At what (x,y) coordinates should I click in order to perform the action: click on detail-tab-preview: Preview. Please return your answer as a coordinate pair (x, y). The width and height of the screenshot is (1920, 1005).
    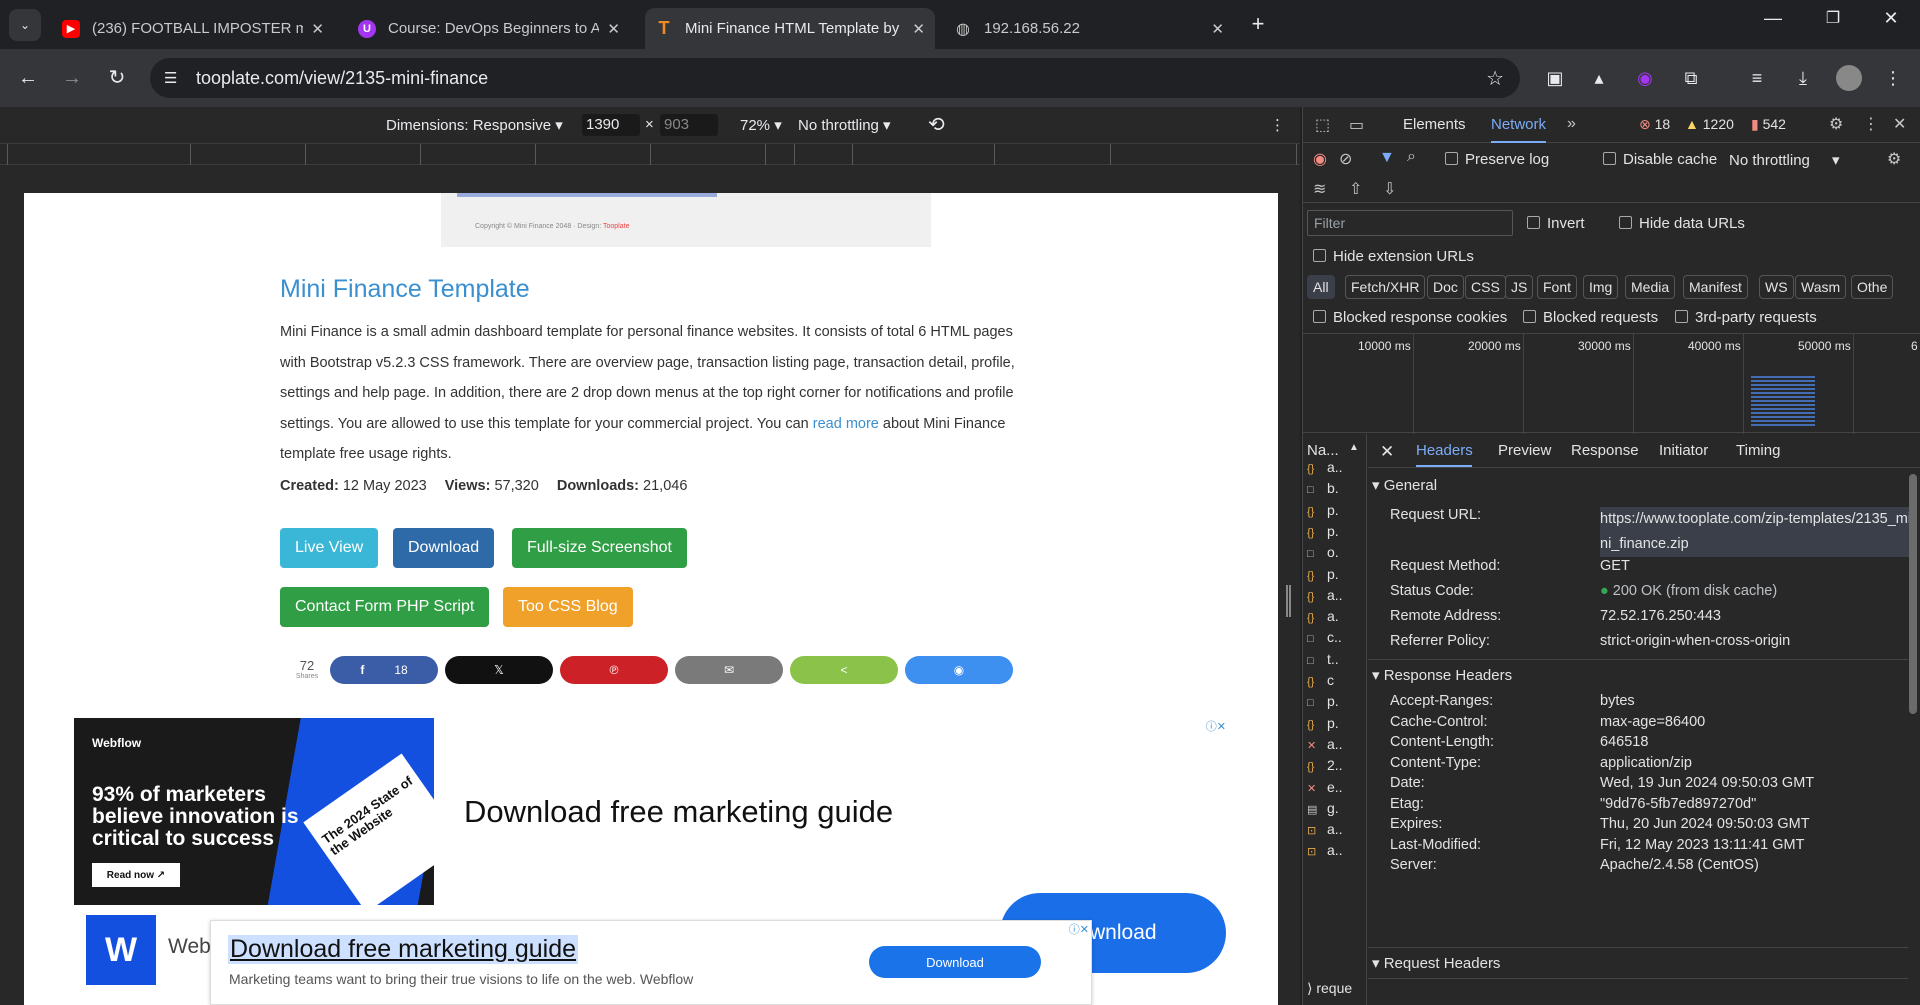
    Looking at the image, I should click on (1524, 450).